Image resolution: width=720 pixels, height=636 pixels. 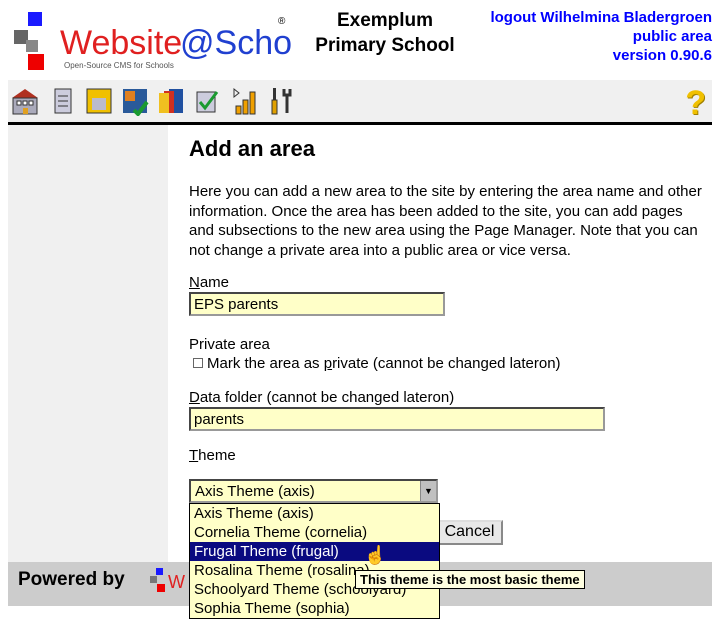 I want to click on theme-label: Theme, so click(x=449, y=456).